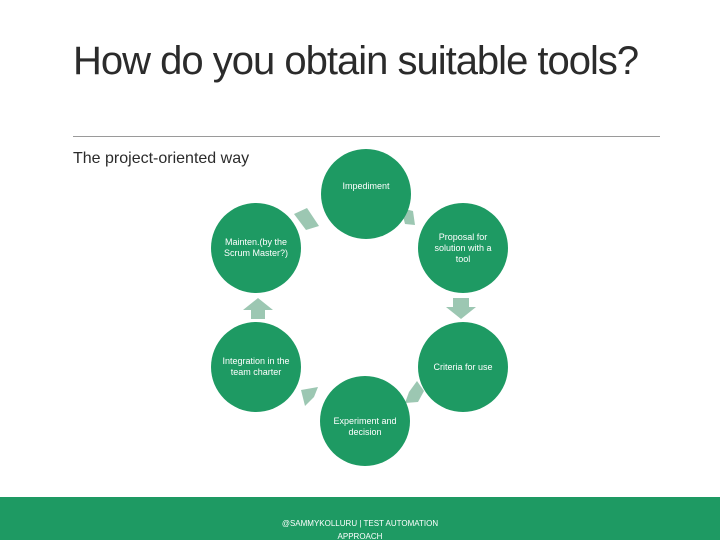  Describe the element at coordinates (463, 366) in the screenshot. I see `node-label-criteria: Criteria for use` at that location.